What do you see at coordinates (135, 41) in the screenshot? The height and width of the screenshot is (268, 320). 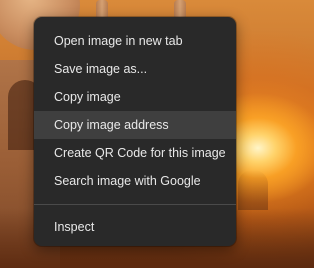 I see `menu-item-open-image-new-tab: Open image in new tab` at bounding box center [135, 41].